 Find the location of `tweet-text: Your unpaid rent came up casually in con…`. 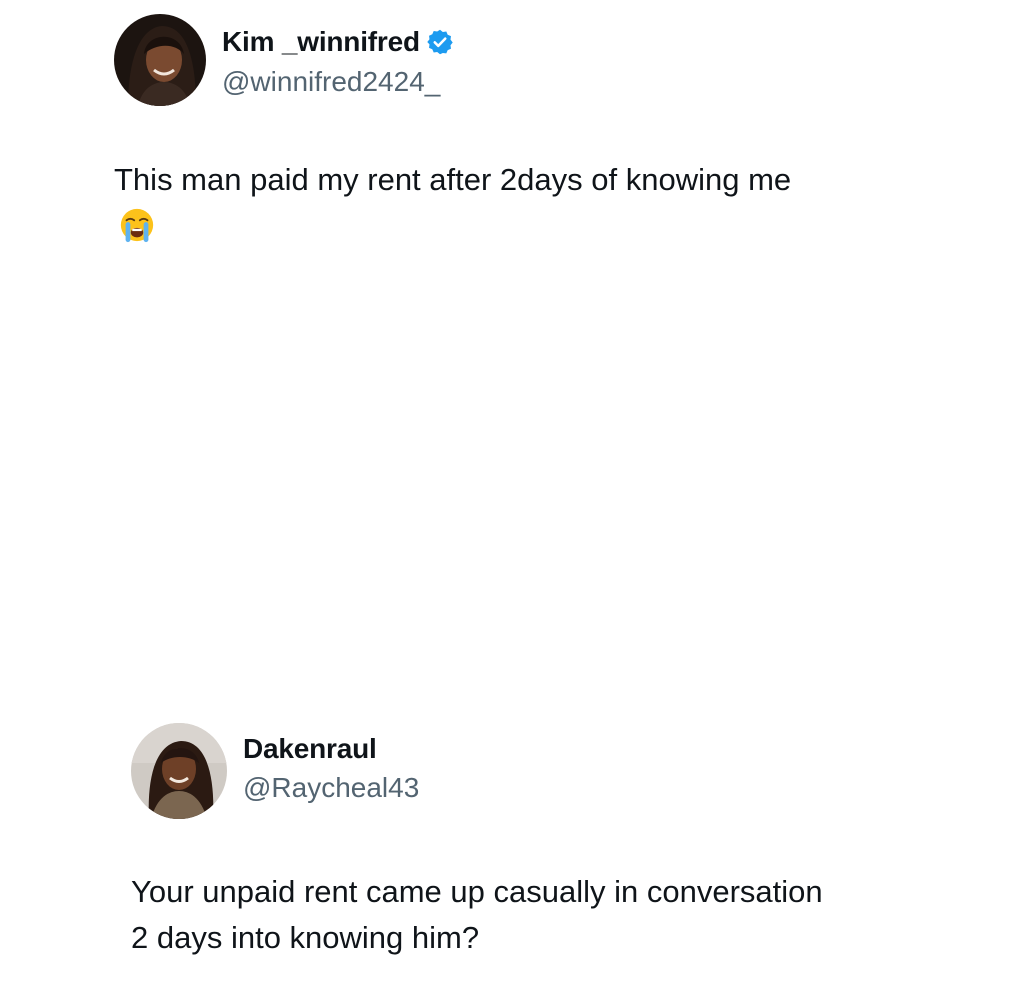

tweet-text: Your unpaid rent came up casually in con… is located at coordinates (561, 915).